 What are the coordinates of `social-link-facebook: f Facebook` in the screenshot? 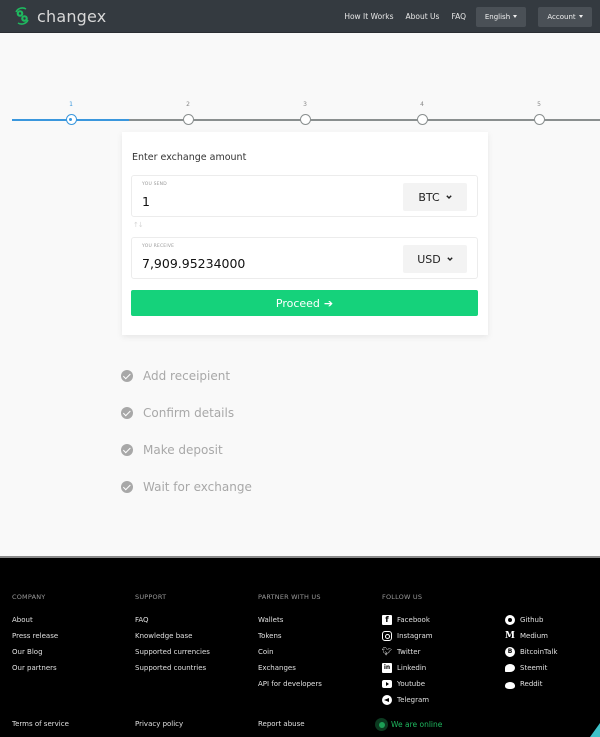 It's located at (407, 620).